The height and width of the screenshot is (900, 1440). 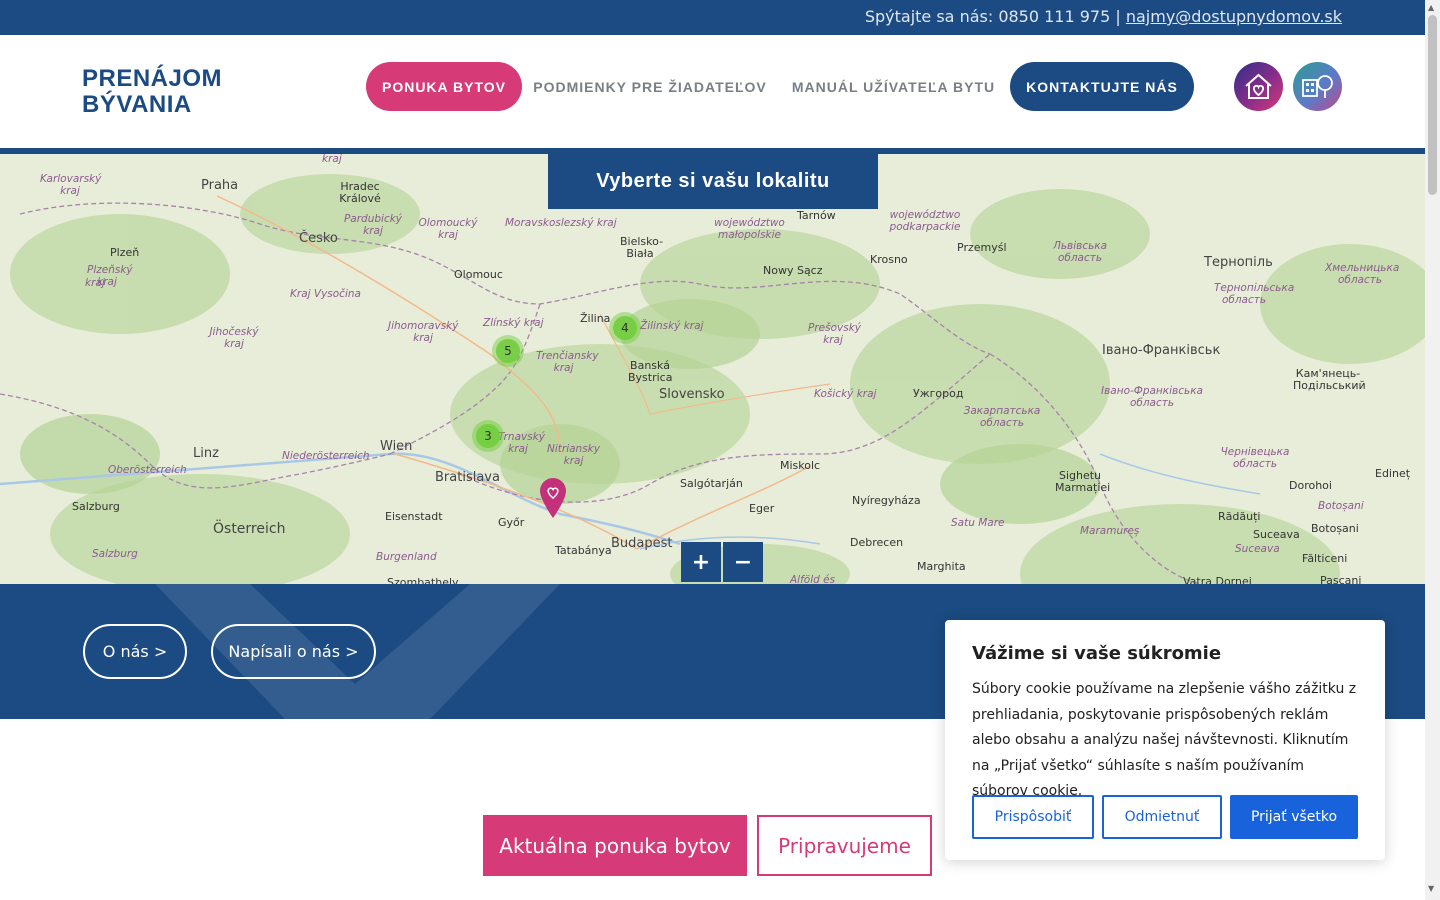 What do you see at coordinates (886, 500) in the screenshot?
I see `map-label-nyiregyhaza: Nyíregyháza` at bounding box center [886, 500].